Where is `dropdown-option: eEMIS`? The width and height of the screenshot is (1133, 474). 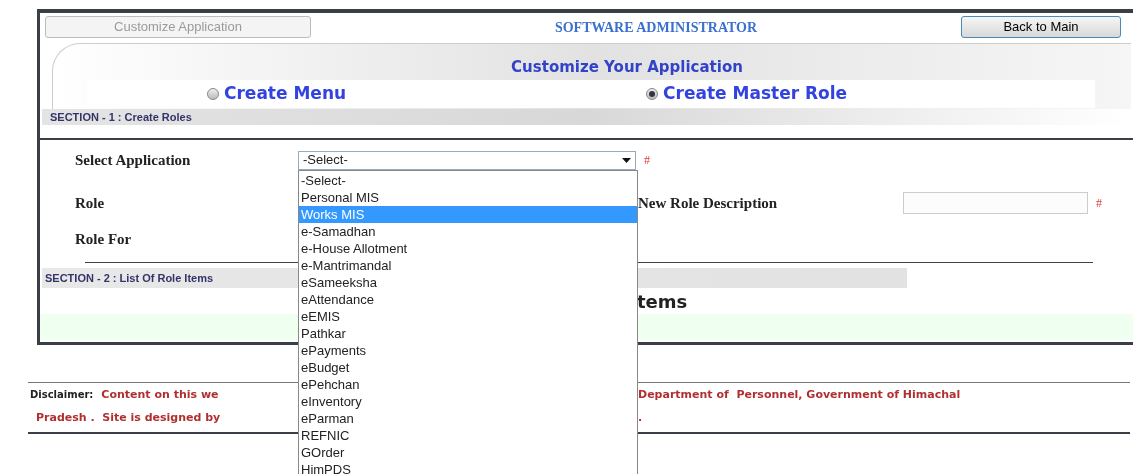 dropdown-option: eEMIS is located at coordinates (468, 316).